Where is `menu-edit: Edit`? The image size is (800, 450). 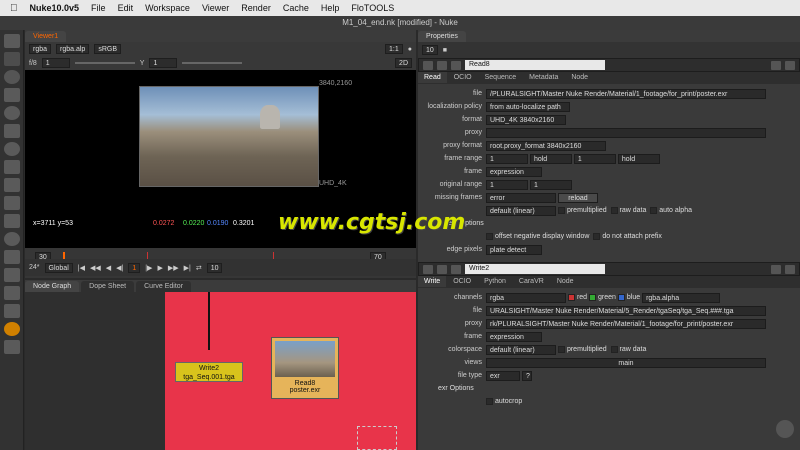
menu-edit: Edit is located at coordinates (126, 8).